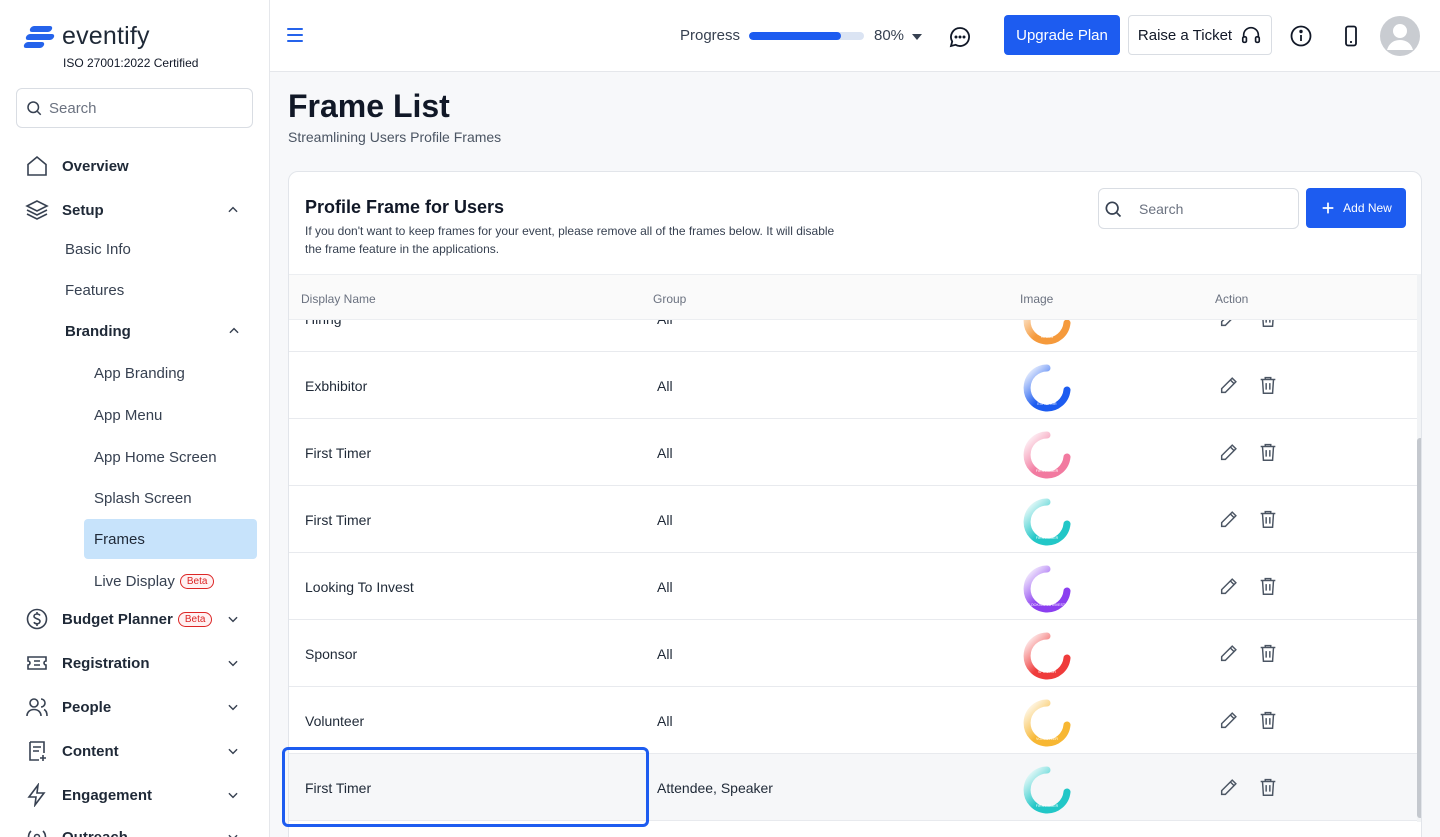 The height and width of the screenshot is (837, 1440). Describe the element at coordinates (295, 35) in the screenshot. I see `menu-icon` at that location.